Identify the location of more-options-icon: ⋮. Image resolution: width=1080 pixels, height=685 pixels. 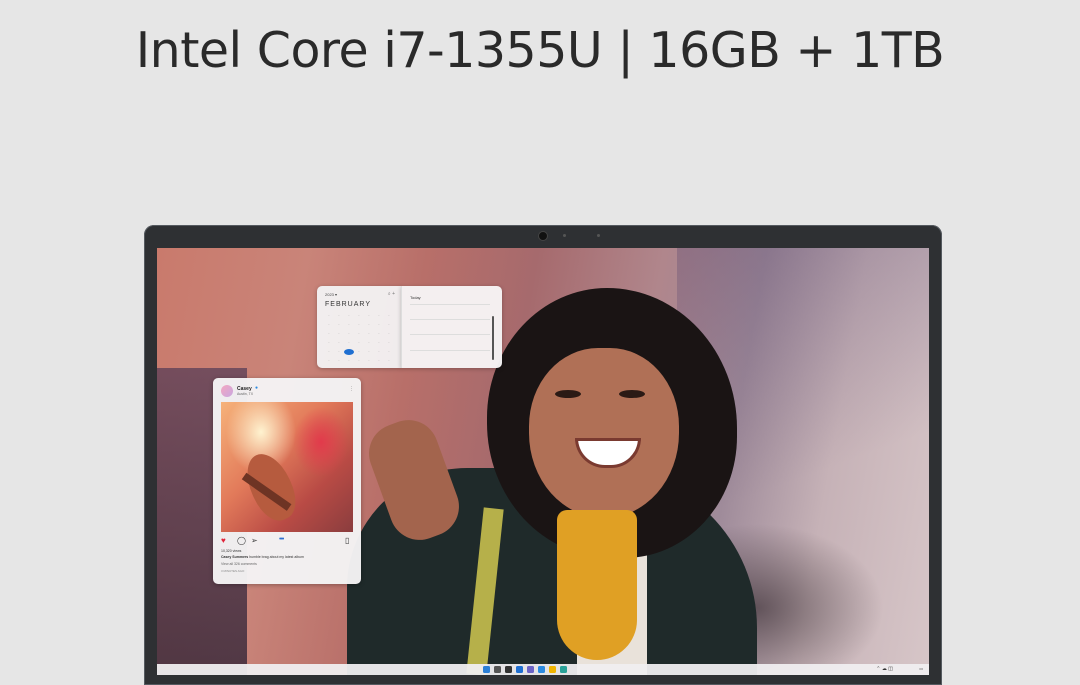
(351, 389).